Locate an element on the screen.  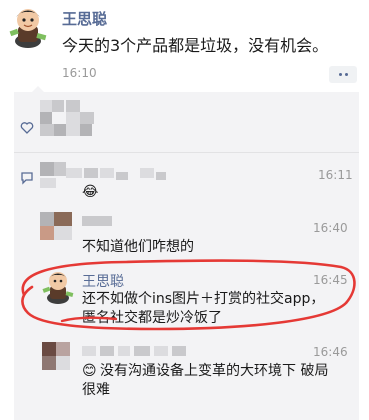
smile-emoji: 😊 is located at coordinates (89, 371).